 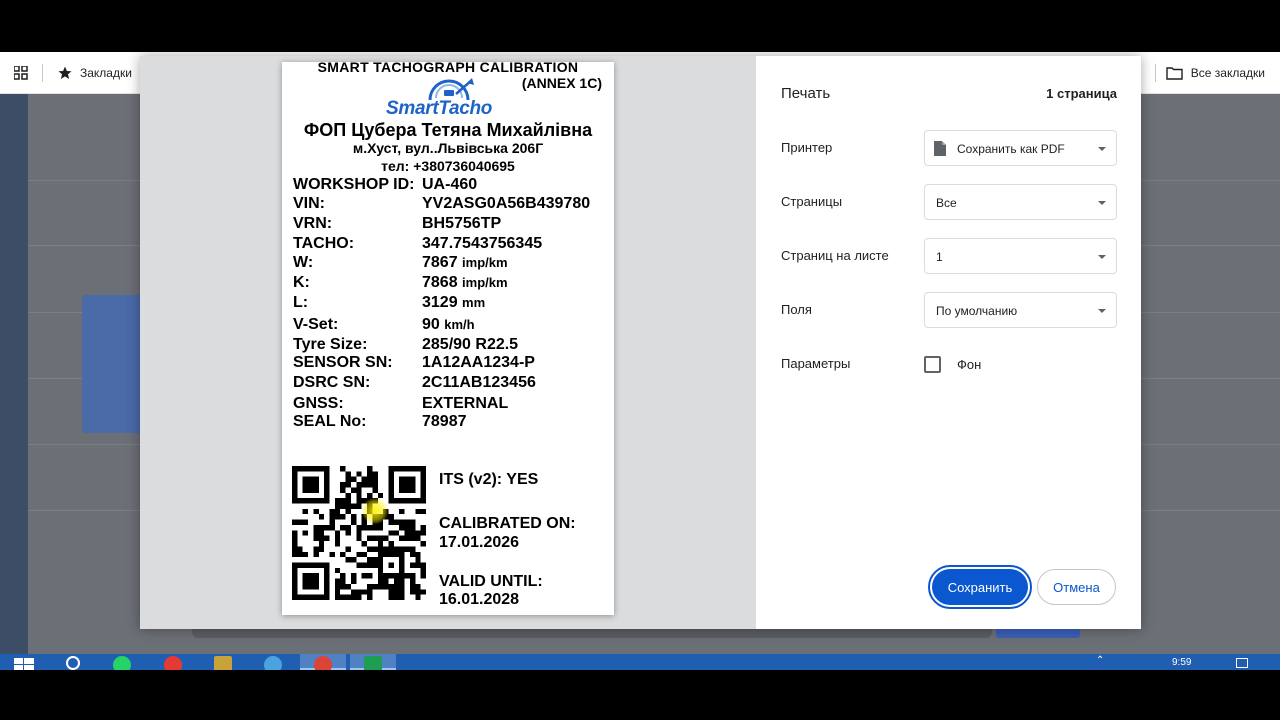 I want to click on bookmarks-separator, so click(x=42, y=73).